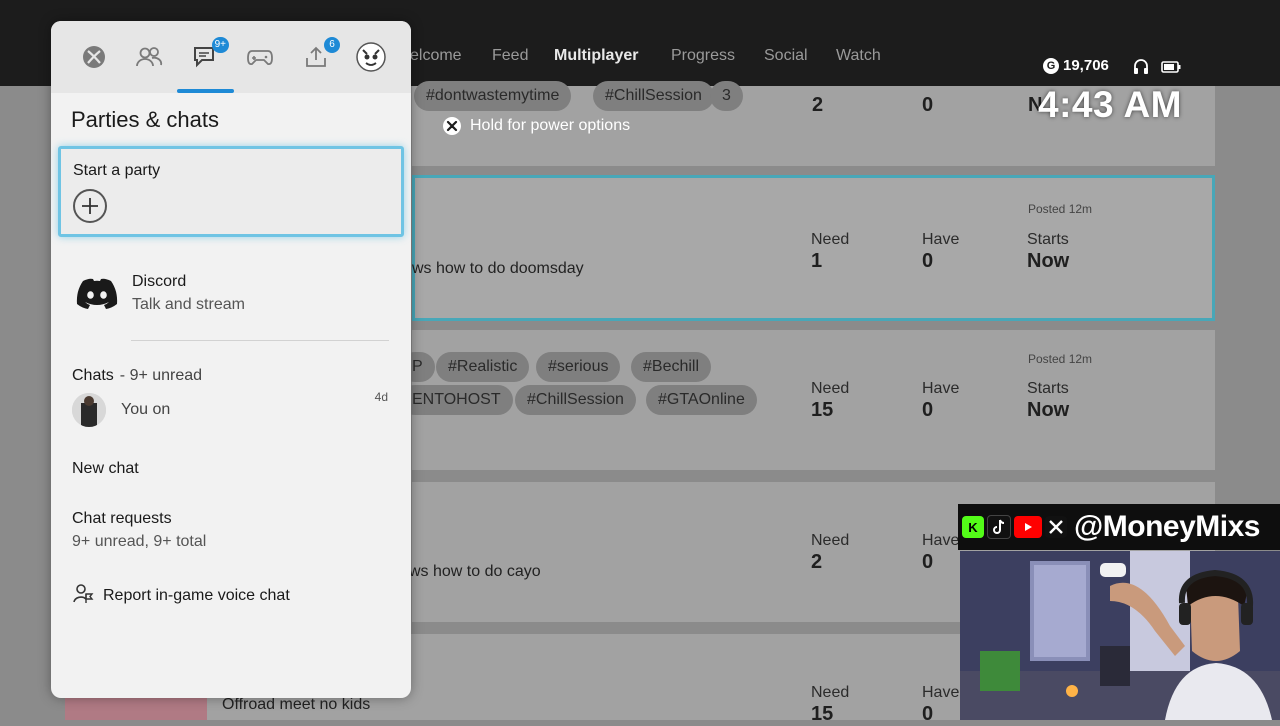  I want to click on chat-timestamp: 4d, so click(381, 397).